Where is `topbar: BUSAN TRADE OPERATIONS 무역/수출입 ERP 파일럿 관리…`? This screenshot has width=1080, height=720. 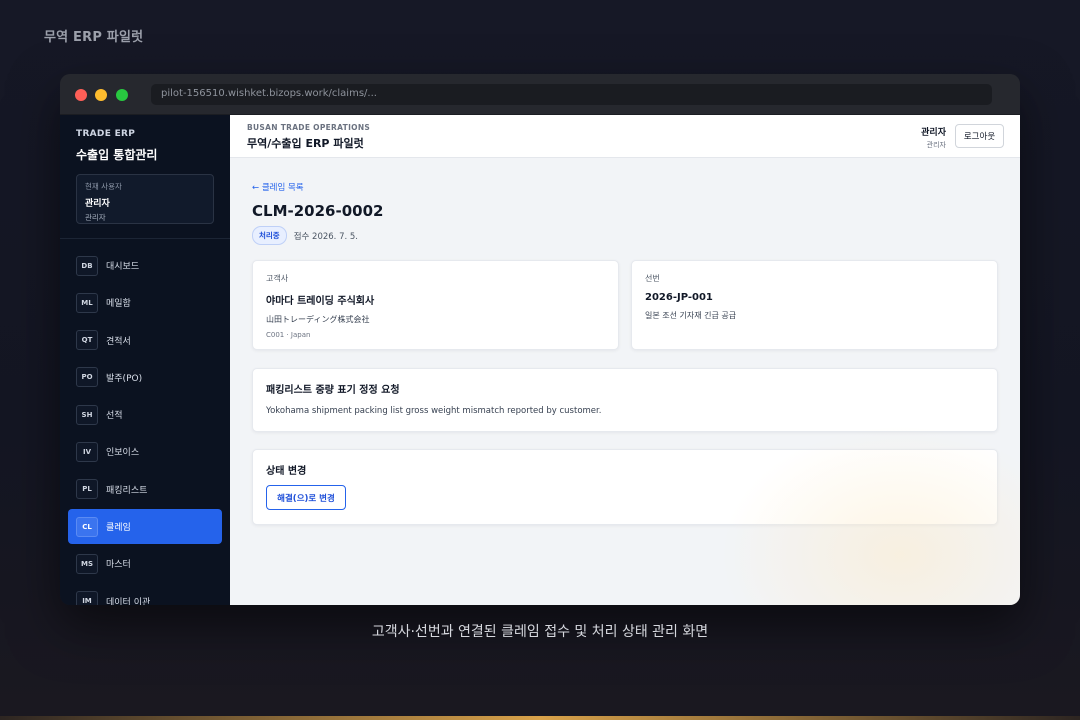 topbar: BUSAN TRADE OPERATIONS 무역/수출입 ERP 파일럿 관리… is located at coordinates (625, 136).